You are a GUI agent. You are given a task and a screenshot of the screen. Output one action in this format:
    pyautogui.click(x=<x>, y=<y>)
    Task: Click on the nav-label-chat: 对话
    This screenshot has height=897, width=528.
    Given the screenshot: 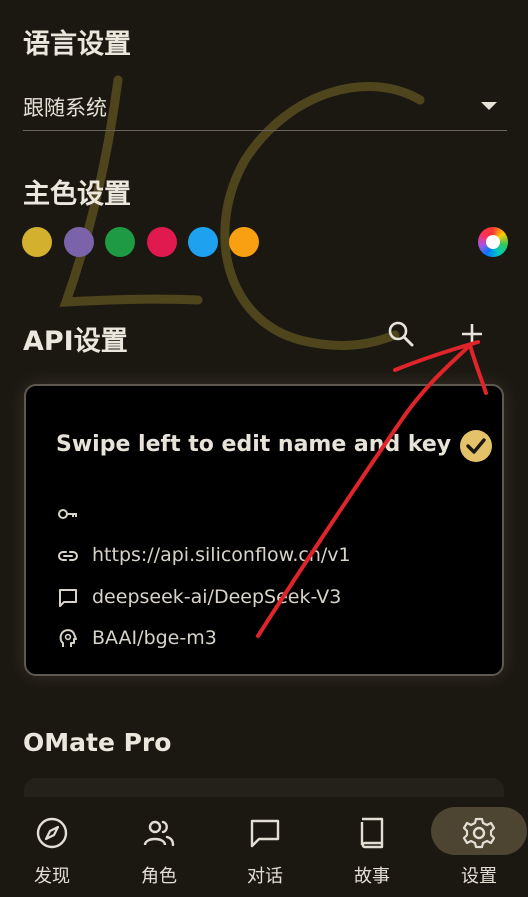 What is the action you would take?
    pyautogui.click(x=265, y=876)
    